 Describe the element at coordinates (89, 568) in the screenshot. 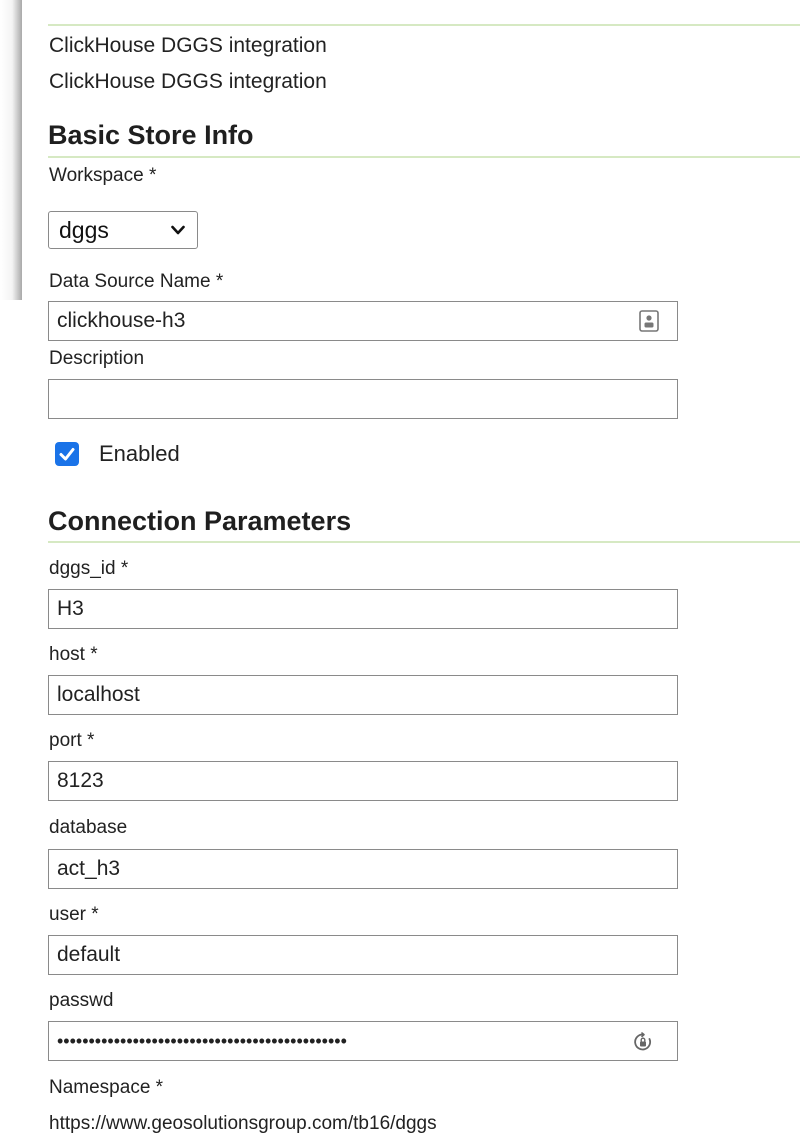

I see `dggs-id-label: dggs_id *` at that location.